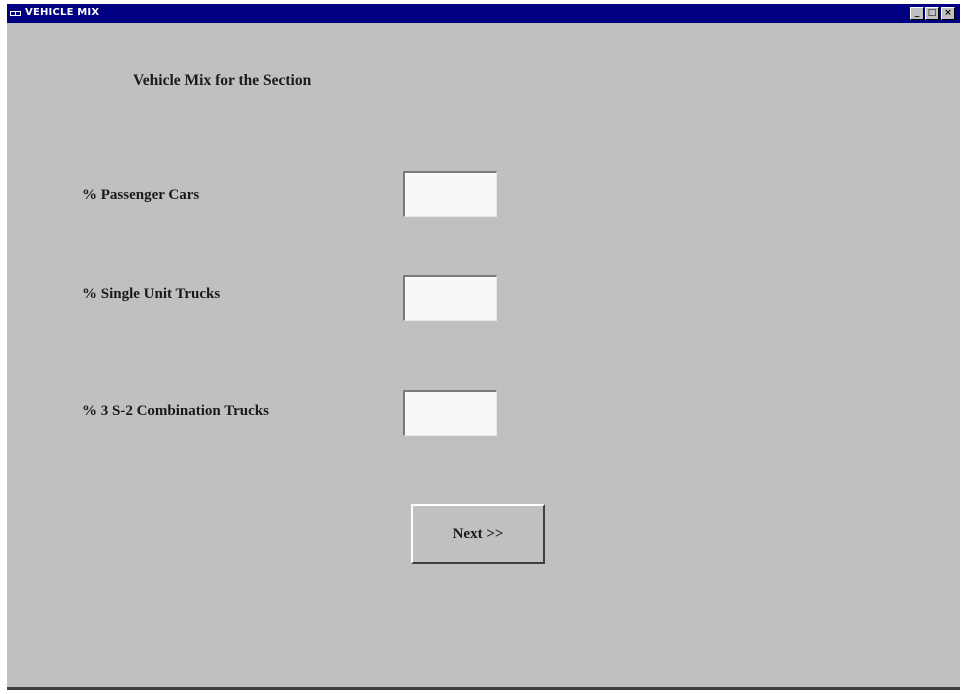  I want to click on single-unit-trucks-label: % Single Unit Trucks, so click(151, 294).